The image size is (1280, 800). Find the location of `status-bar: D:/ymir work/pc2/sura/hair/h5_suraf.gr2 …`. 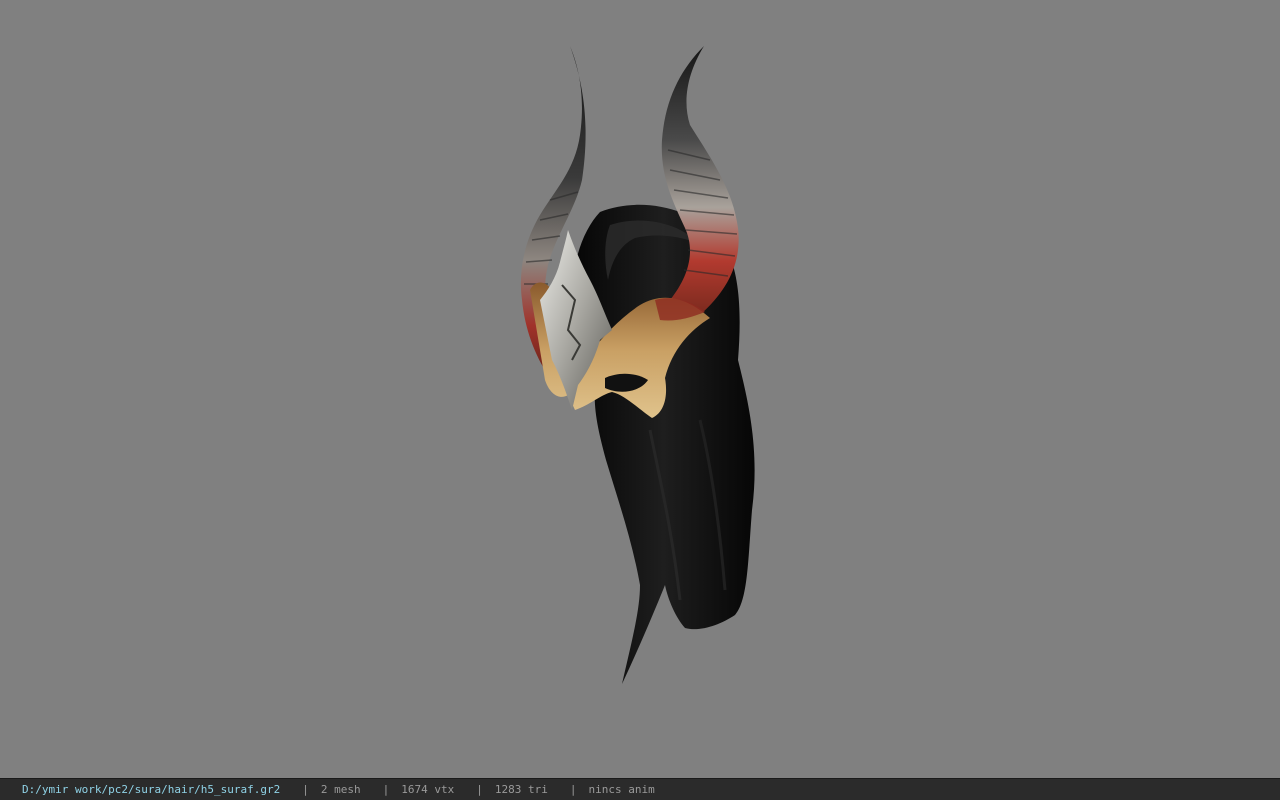

status-bar: D:/ymir work/pc2/sura/hair/h5_suraf.gr2 … is located at coordinates (640, 789).